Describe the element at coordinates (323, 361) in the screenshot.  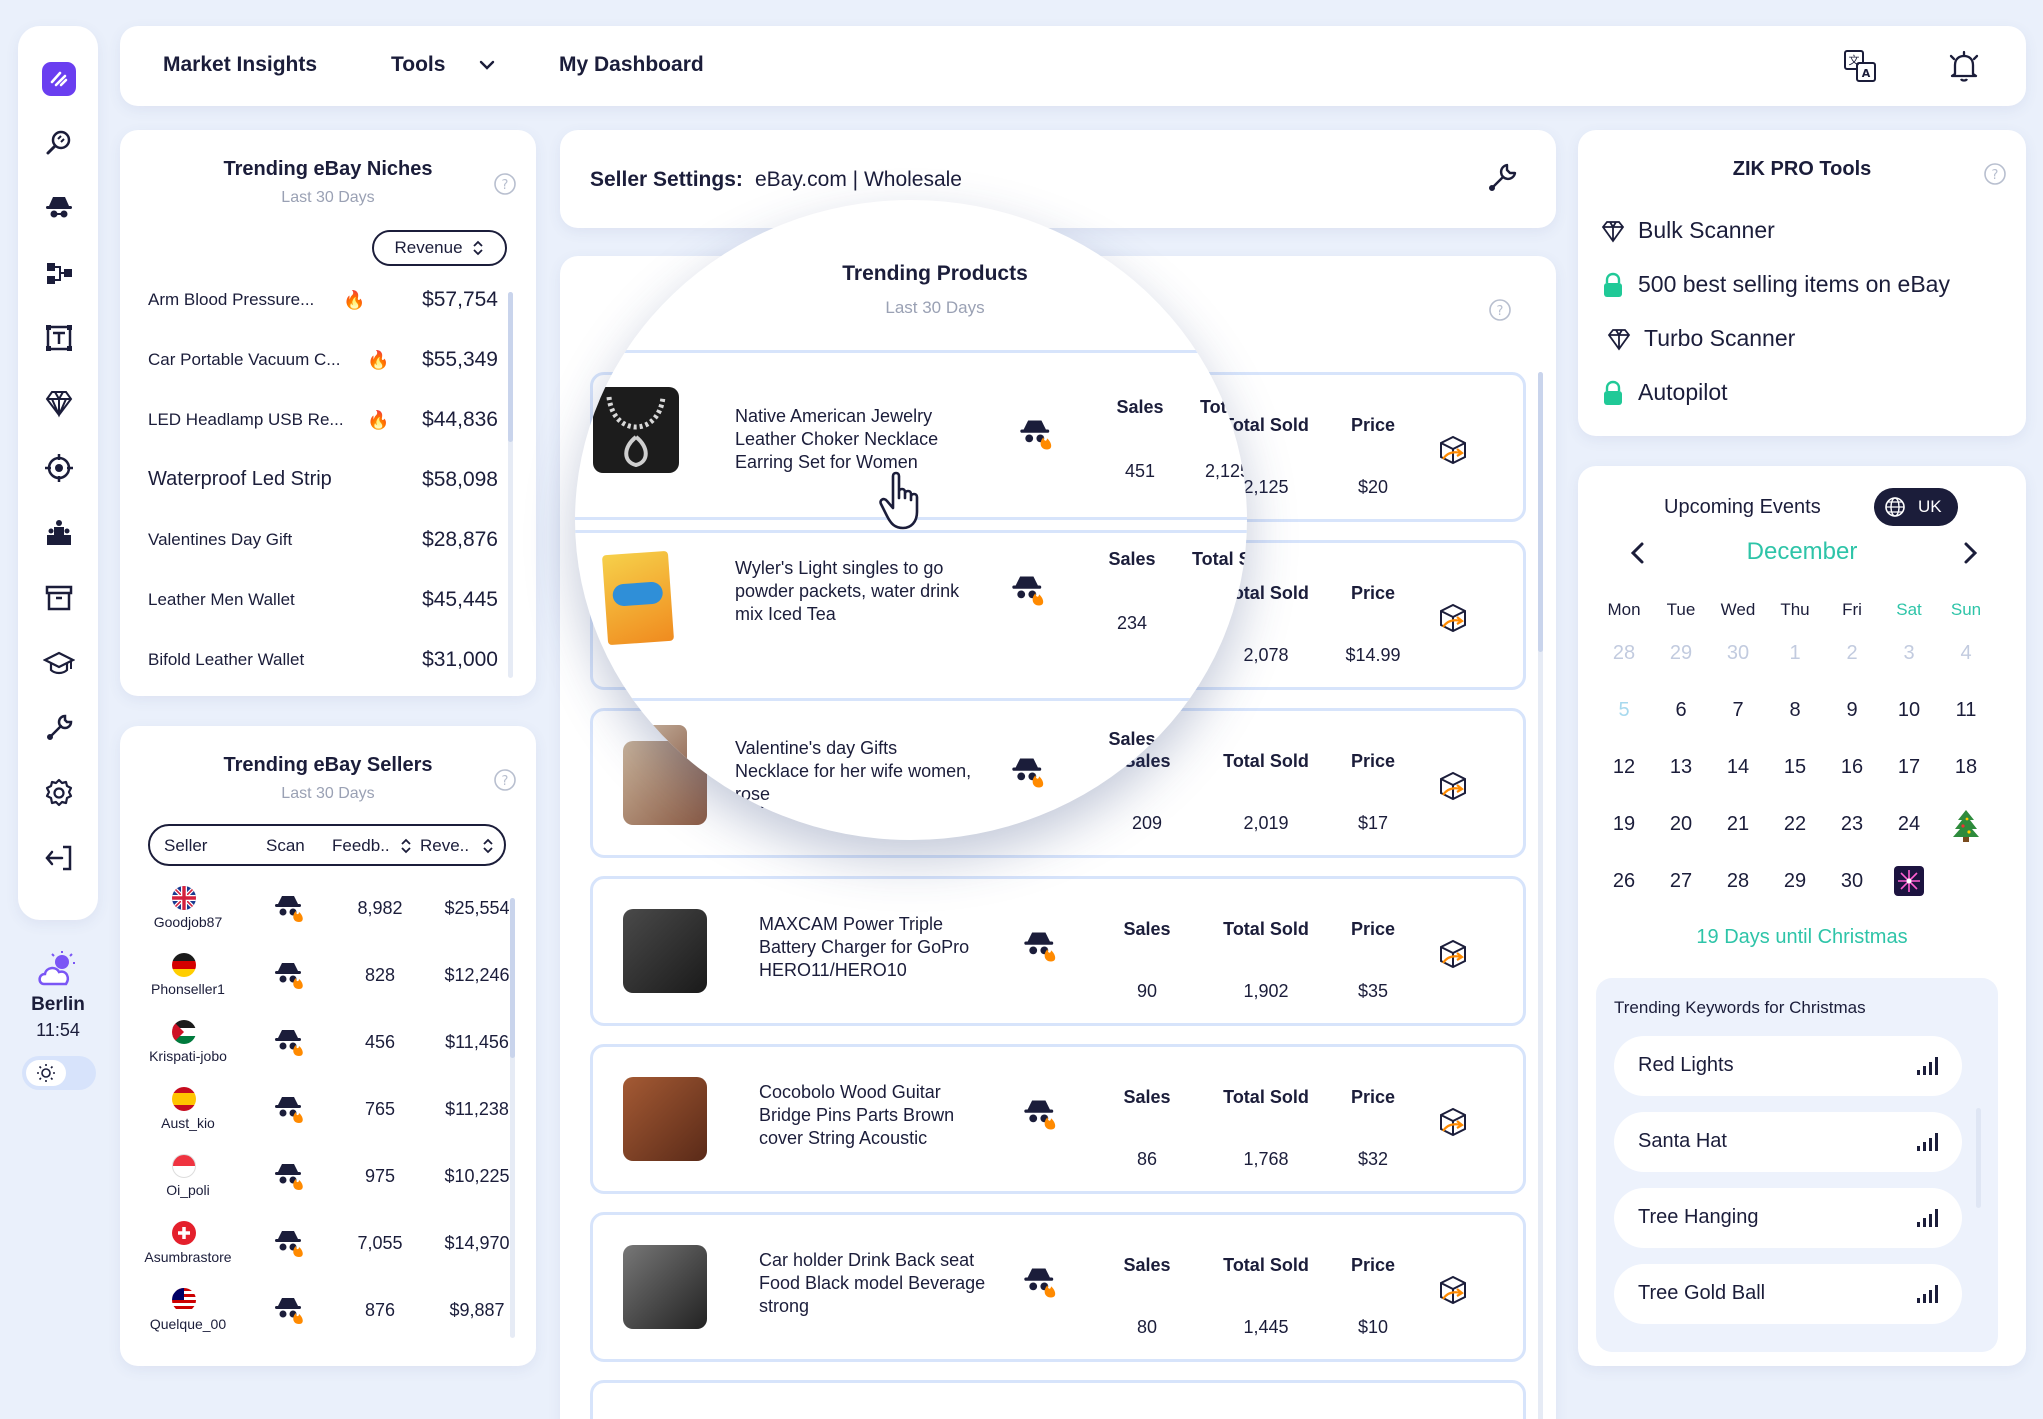
I see `niche-row: Car Portable Vacuum C... 🔥 $55,349` at that location.